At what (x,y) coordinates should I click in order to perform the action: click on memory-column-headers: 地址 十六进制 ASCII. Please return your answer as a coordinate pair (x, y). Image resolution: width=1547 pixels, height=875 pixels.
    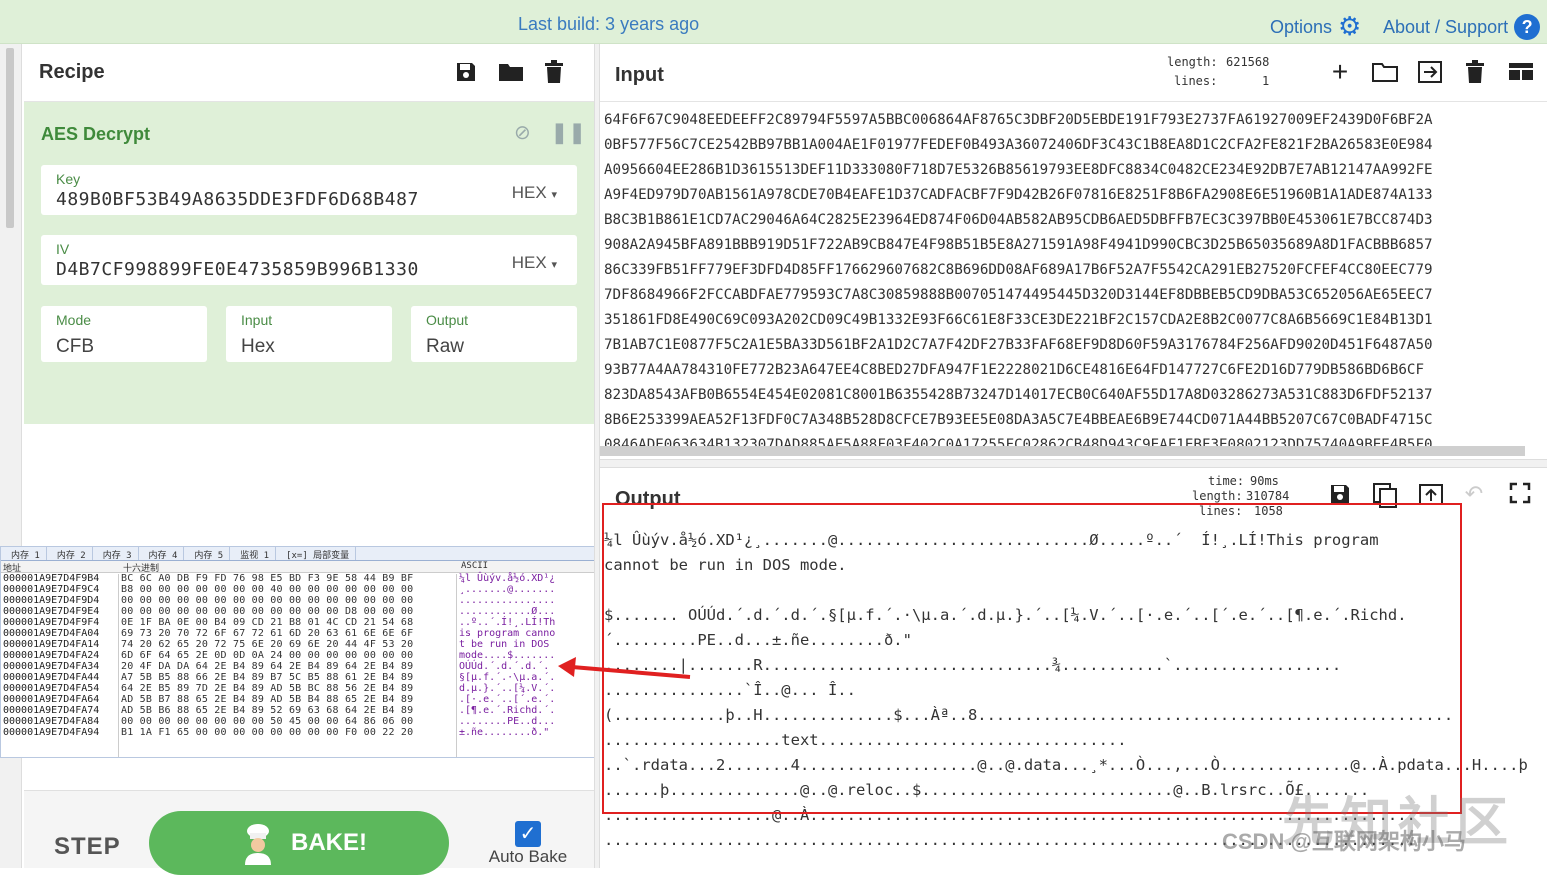
    Looking at the image, I should click on (300, 567).